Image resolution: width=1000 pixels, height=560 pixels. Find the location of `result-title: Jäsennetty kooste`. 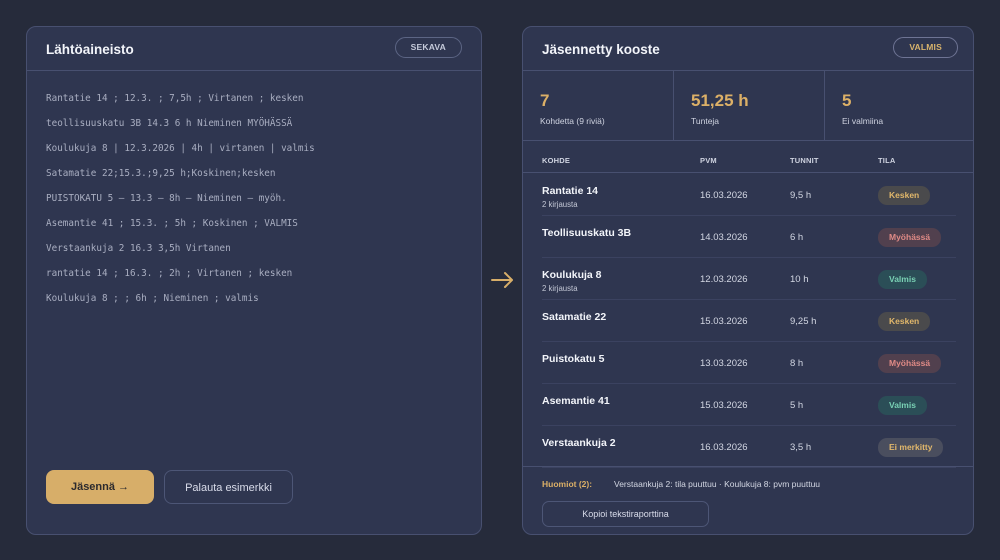

result-title: Jäsennetty kooste is located at coordinates (601, 49).